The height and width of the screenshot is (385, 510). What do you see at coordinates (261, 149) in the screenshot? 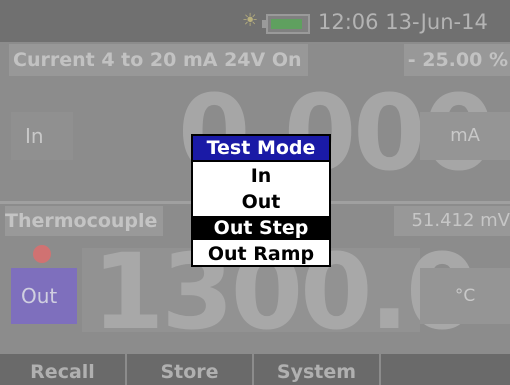
I see `test-mode-menu-title: Test Mode` at bounding box center [261, 149].